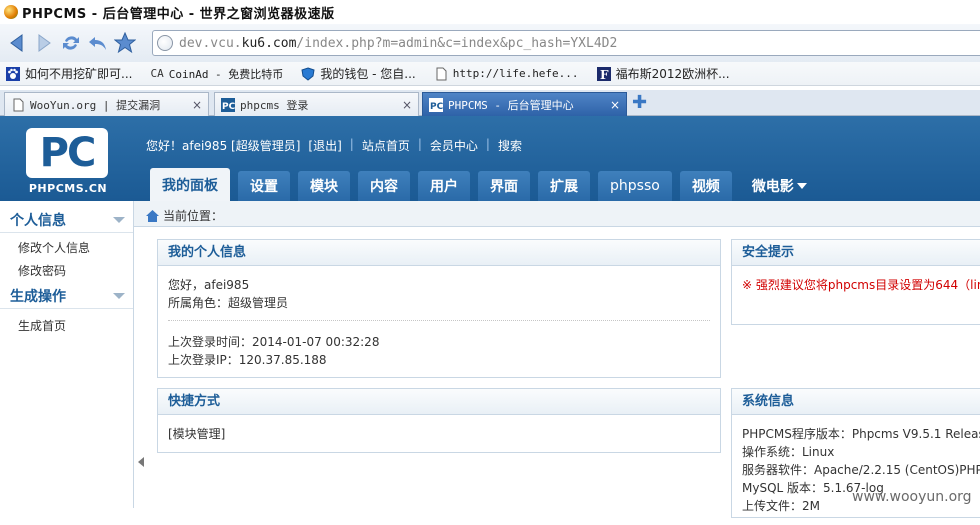 Image resolution: width=980 pixels, height=525 pixels. What do you see at coordinates (178, 14) in the screenshot?
I see `window-title: PHPCMS - 后台管理中心 - 世界之窗浏览器极速版` at bounding box center [178, 14].